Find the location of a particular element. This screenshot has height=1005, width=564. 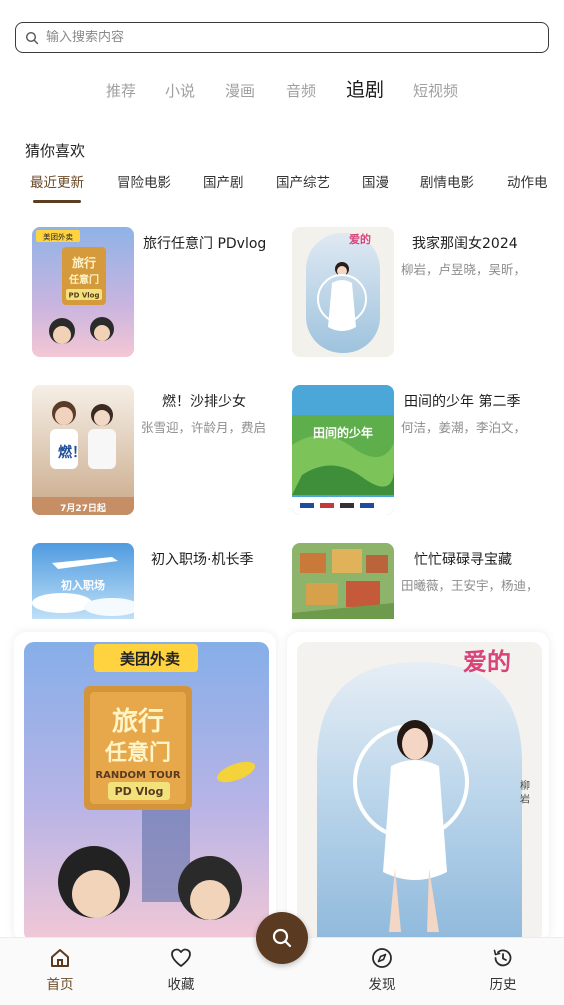

video-poster: 燃！ 7月27日起 is located at coordinates (83, 450).